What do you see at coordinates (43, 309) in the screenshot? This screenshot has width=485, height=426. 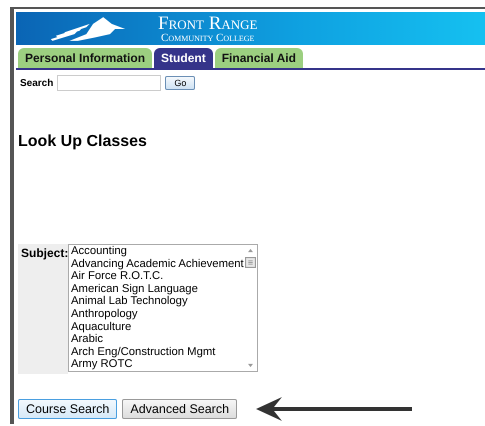 I see `subject-label: Subject:` at bounding box center [43, 309].